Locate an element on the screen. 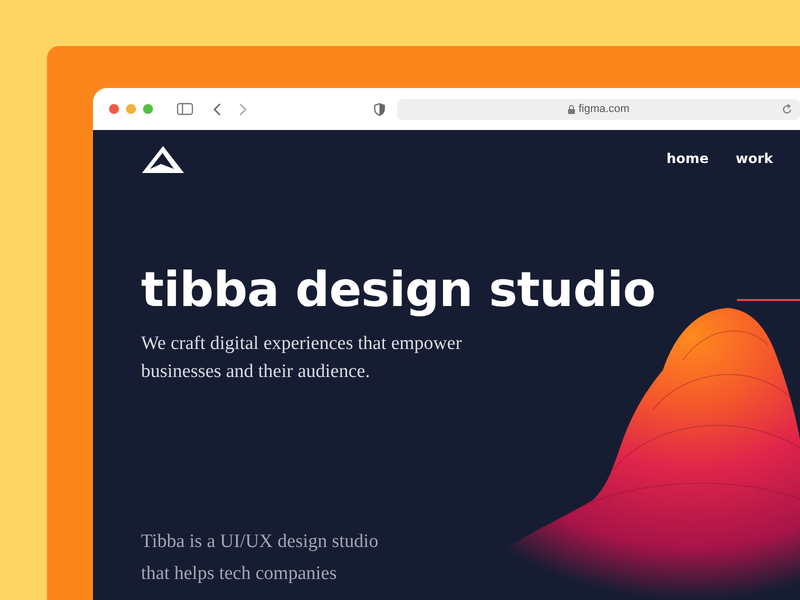 Image resolution: width=800 pixels, height=600 pixels. reload-icon is located at coordinates (787, 109).